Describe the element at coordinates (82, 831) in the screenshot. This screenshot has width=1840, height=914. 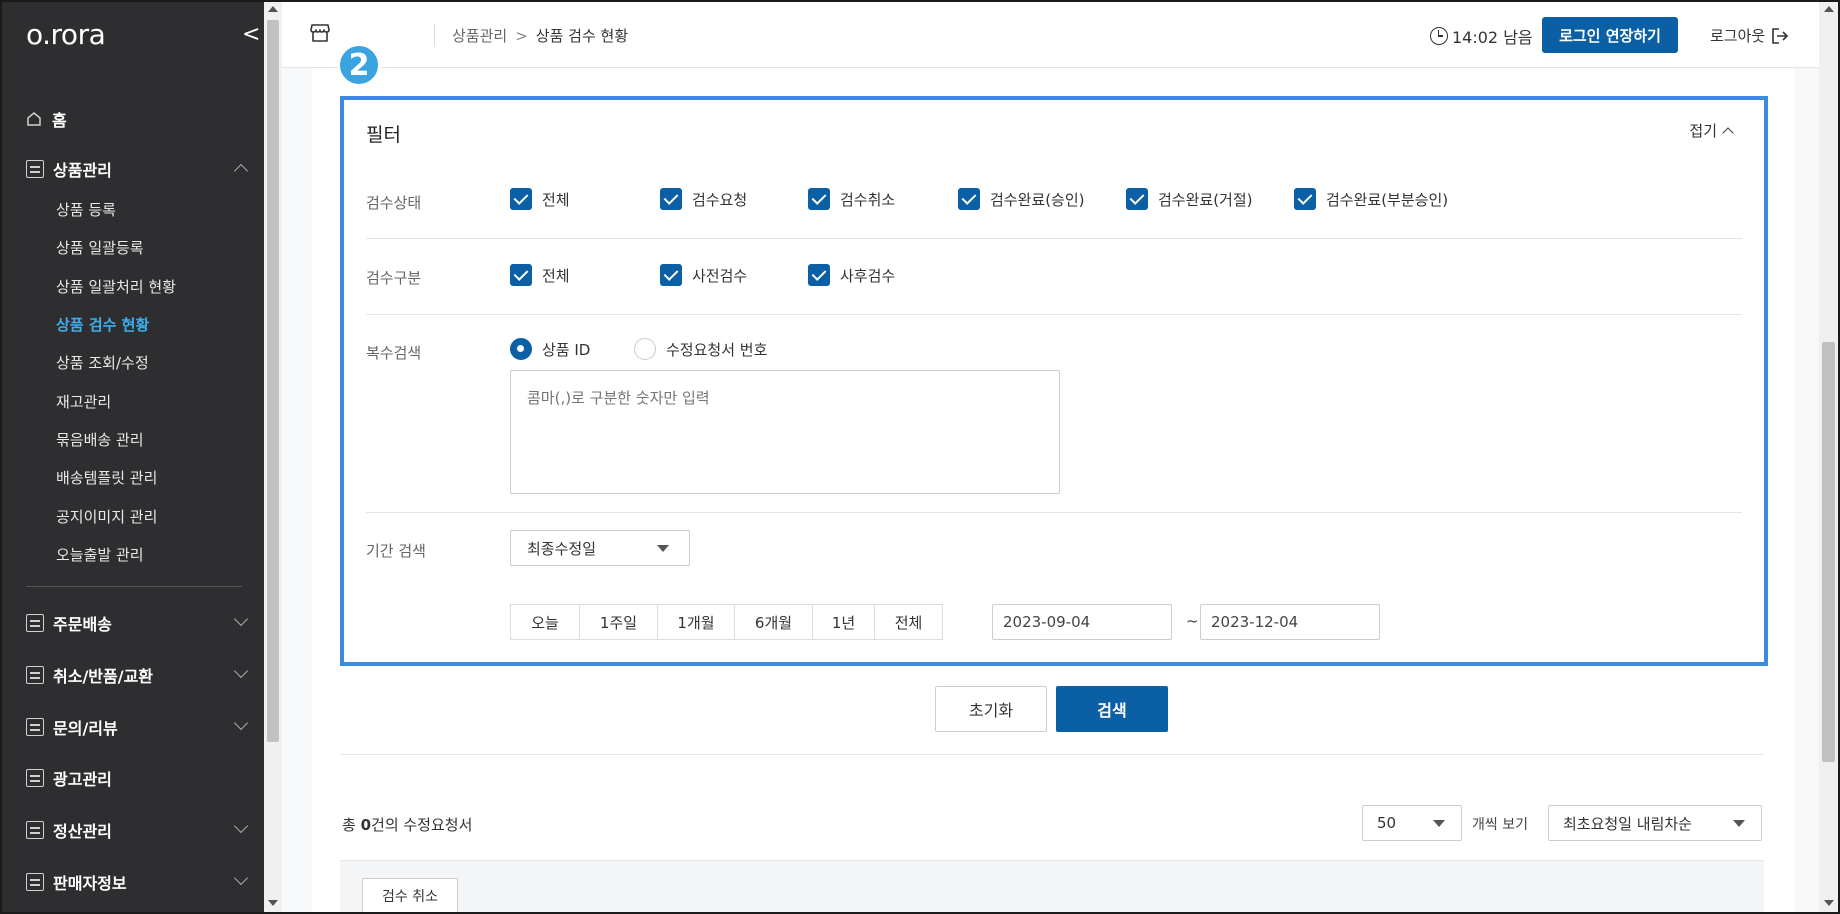
I see `sidebar-item-label: 정산관리` at that location.